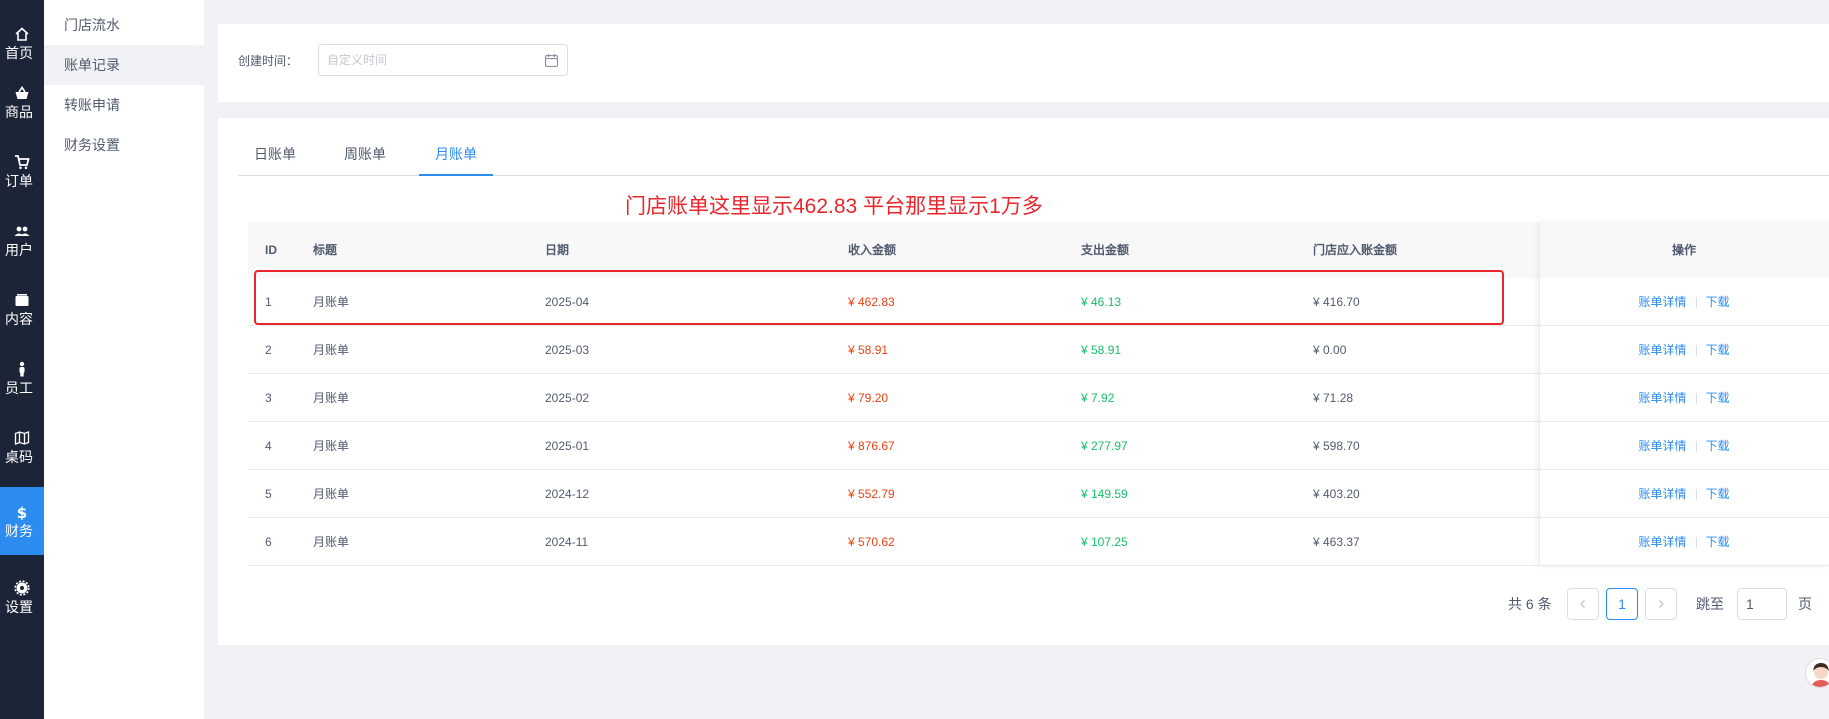 Image resolution: width=1829 pixels, height=719 pixels. Describe the element at coordinates (1033, 155) in the screenshot. I see `bill-tabs: 日账单 周账单 月账单` at that location.